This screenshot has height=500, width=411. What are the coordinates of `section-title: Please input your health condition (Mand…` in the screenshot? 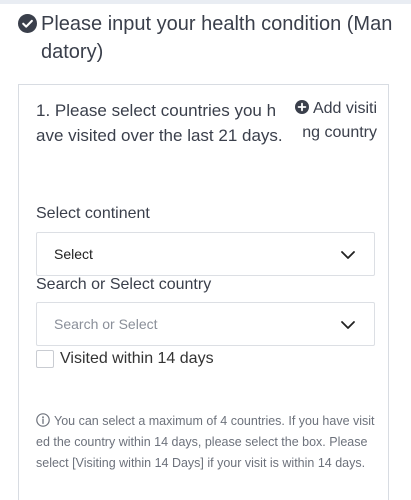 It's located at (208, 38).